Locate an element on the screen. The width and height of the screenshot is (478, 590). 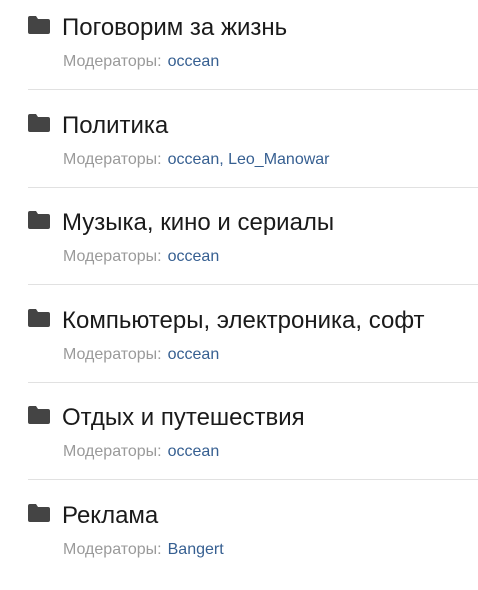
moderators-line: Модераторы: occean, Leo_Manowar is located at coordinates (196, 160).